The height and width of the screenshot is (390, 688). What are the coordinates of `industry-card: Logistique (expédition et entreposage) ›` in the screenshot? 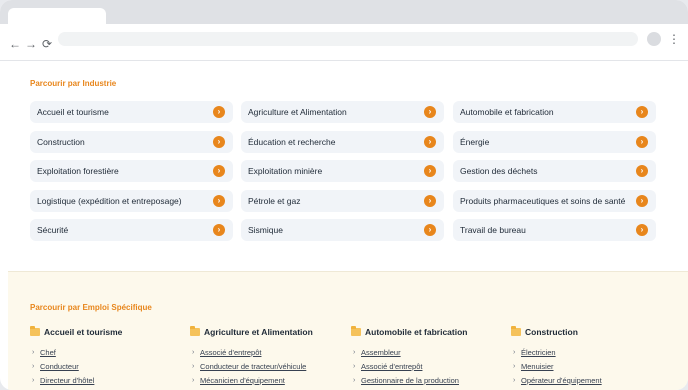 It's located at (131, 201).